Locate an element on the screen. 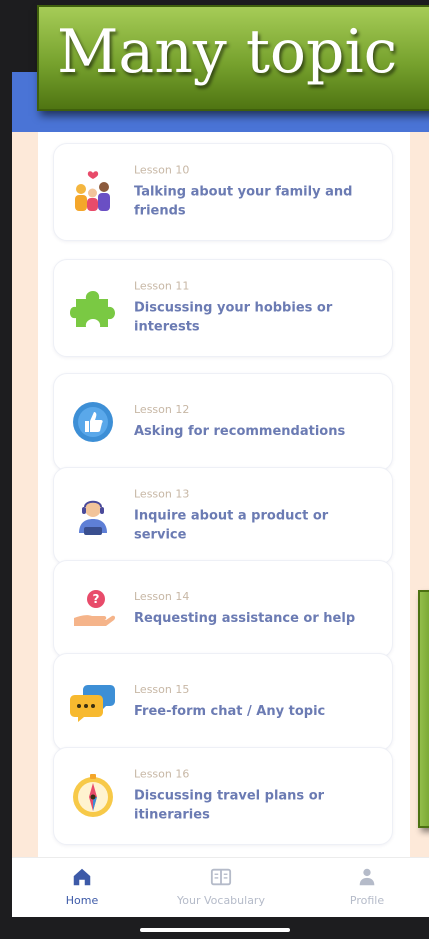  lesson-number: Lesson 16 is located at coordinates (162, 774).